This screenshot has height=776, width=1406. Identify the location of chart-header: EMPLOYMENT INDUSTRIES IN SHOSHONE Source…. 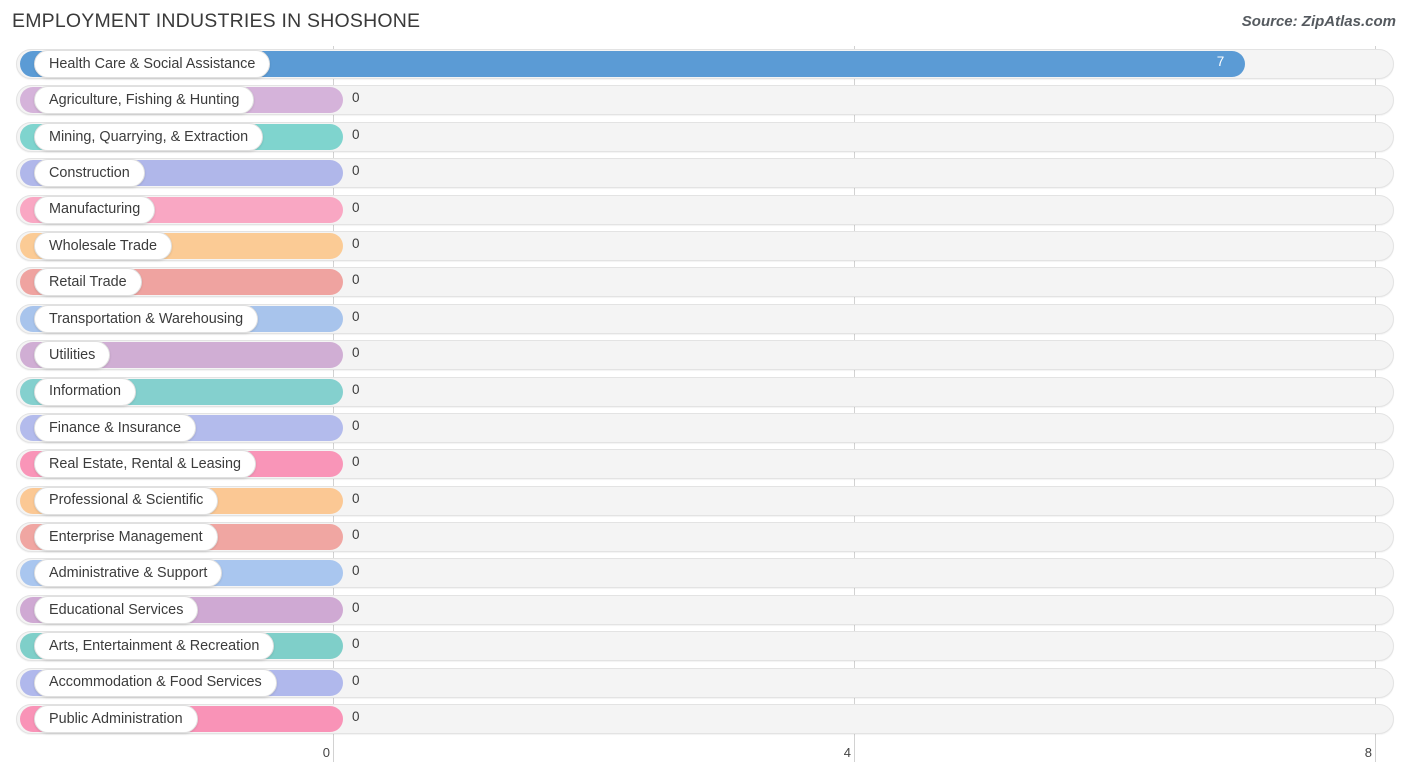
(703, 23).